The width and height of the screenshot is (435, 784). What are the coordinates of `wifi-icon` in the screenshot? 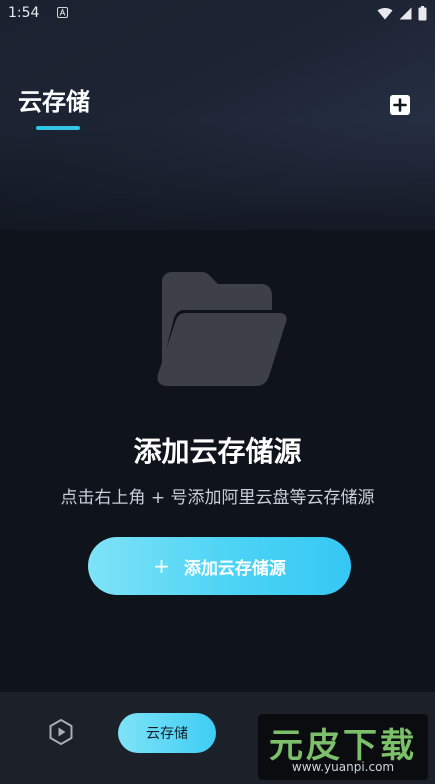 It's located at (385, 14).